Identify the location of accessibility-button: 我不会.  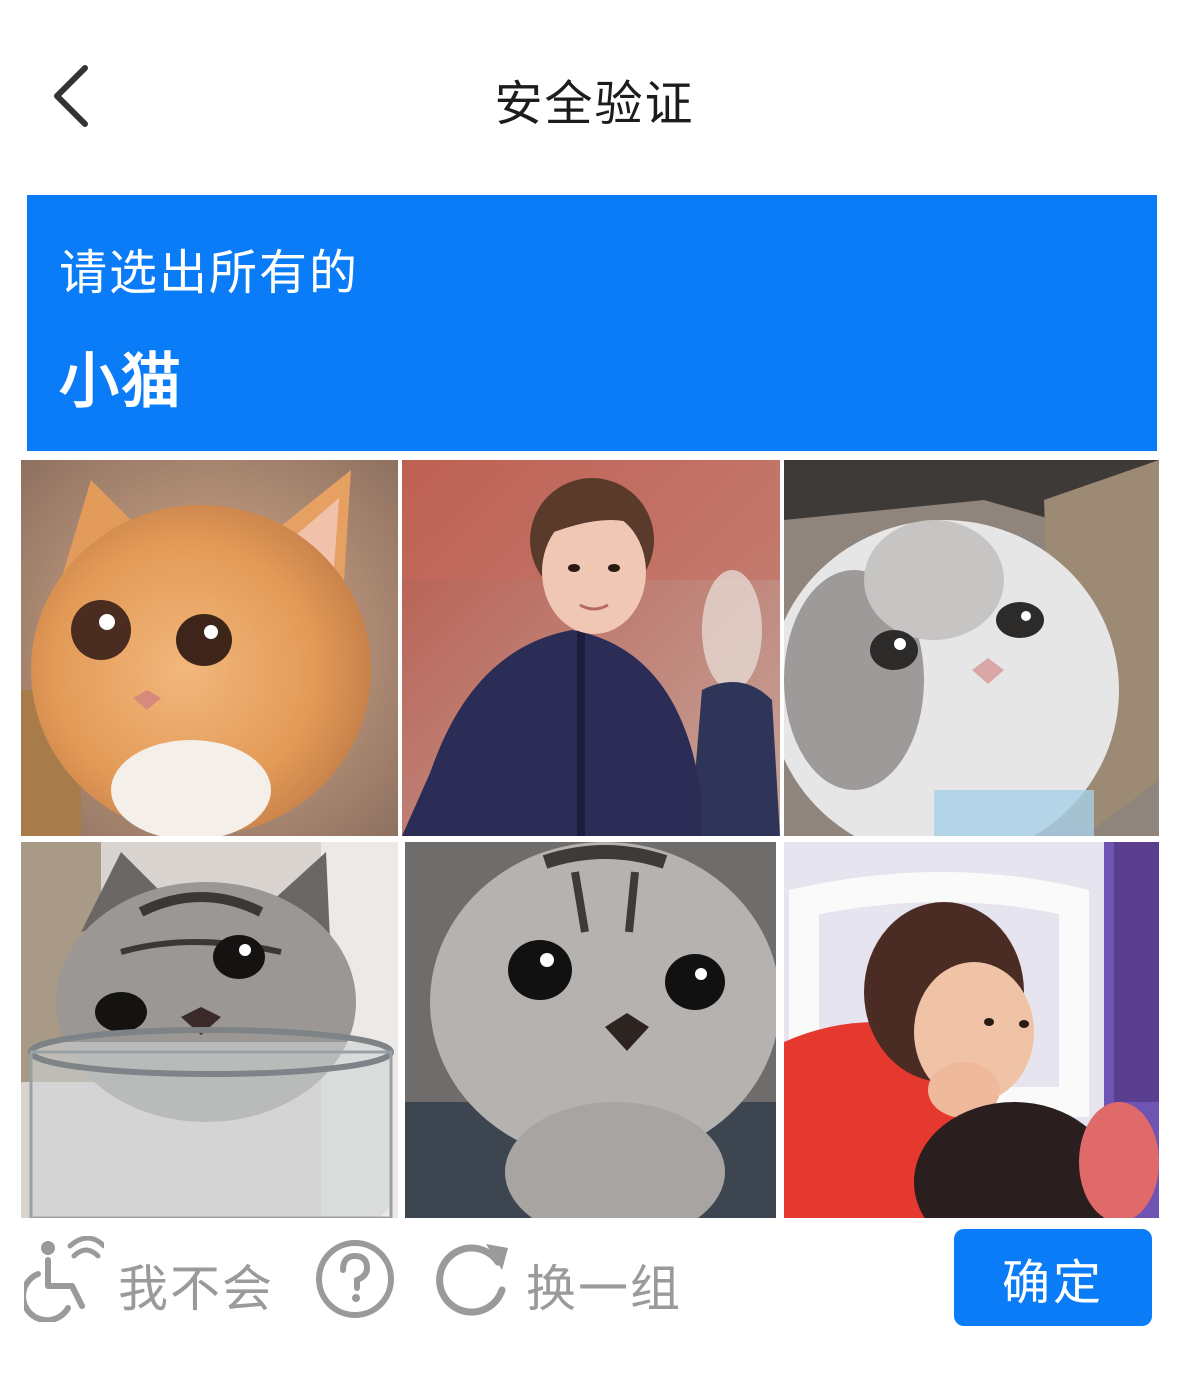
(147, 1285).